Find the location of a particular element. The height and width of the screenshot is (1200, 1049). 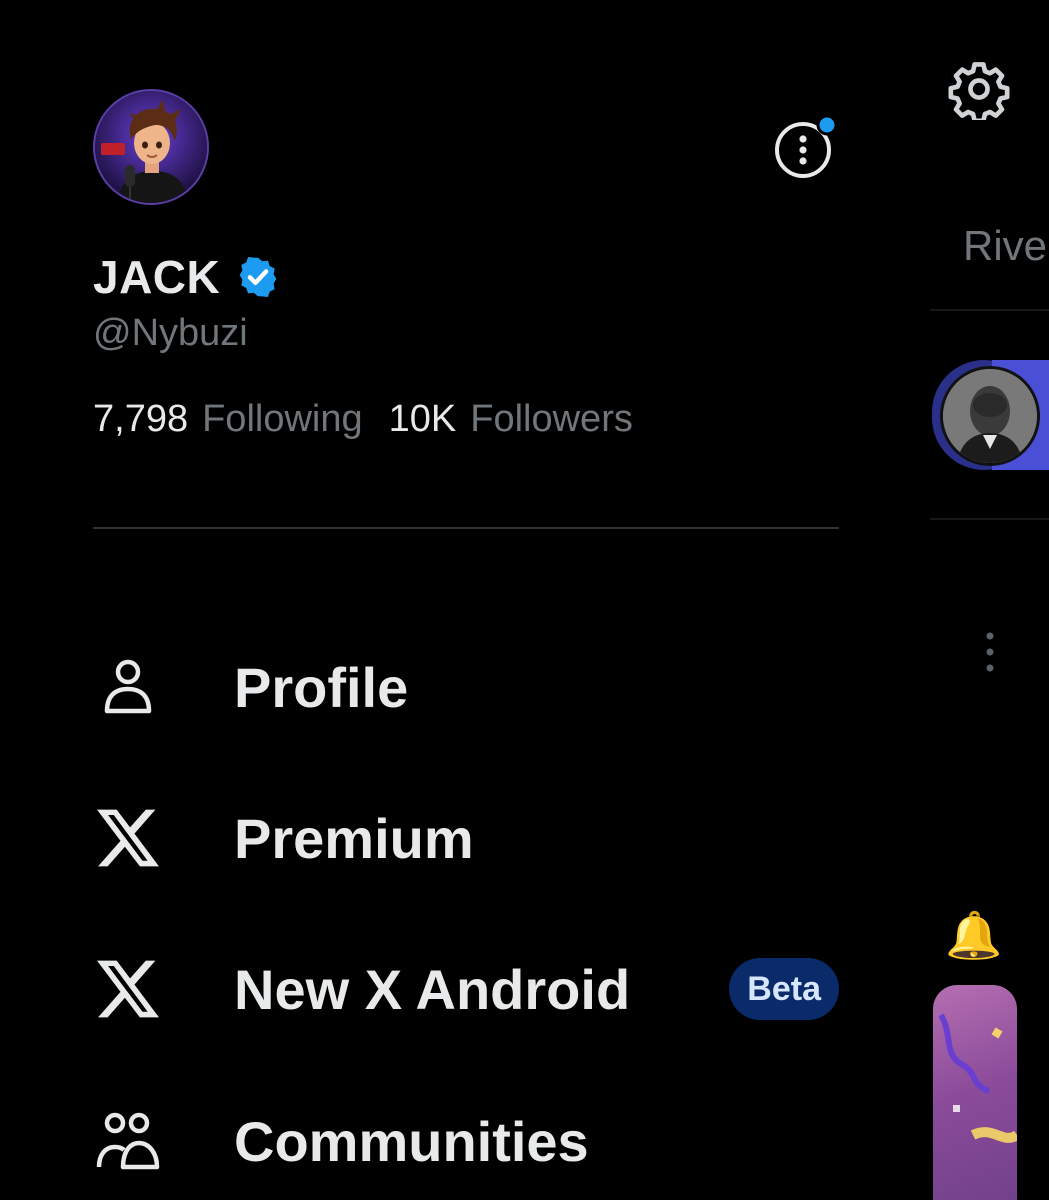

profile-avatar is located at coordinates (151, 147).